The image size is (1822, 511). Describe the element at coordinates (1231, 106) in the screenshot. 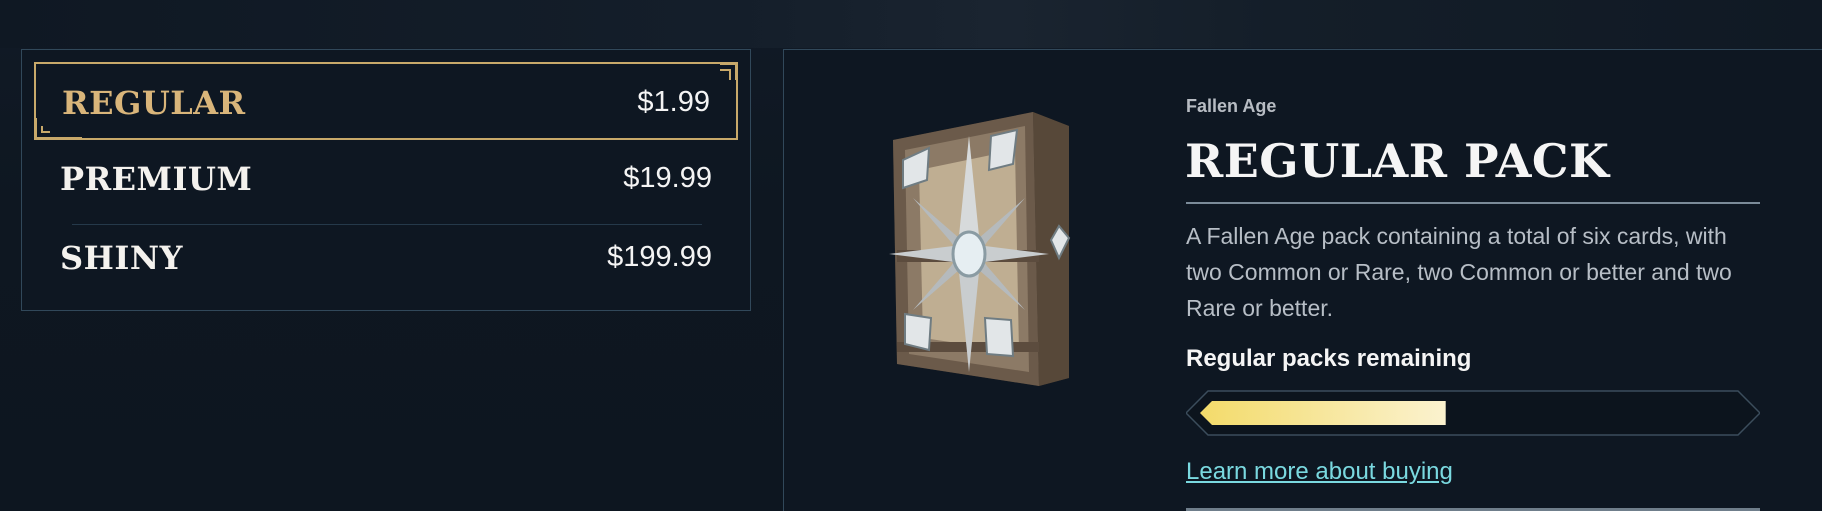

I see `franchise-label: Fallen Age` at that location.